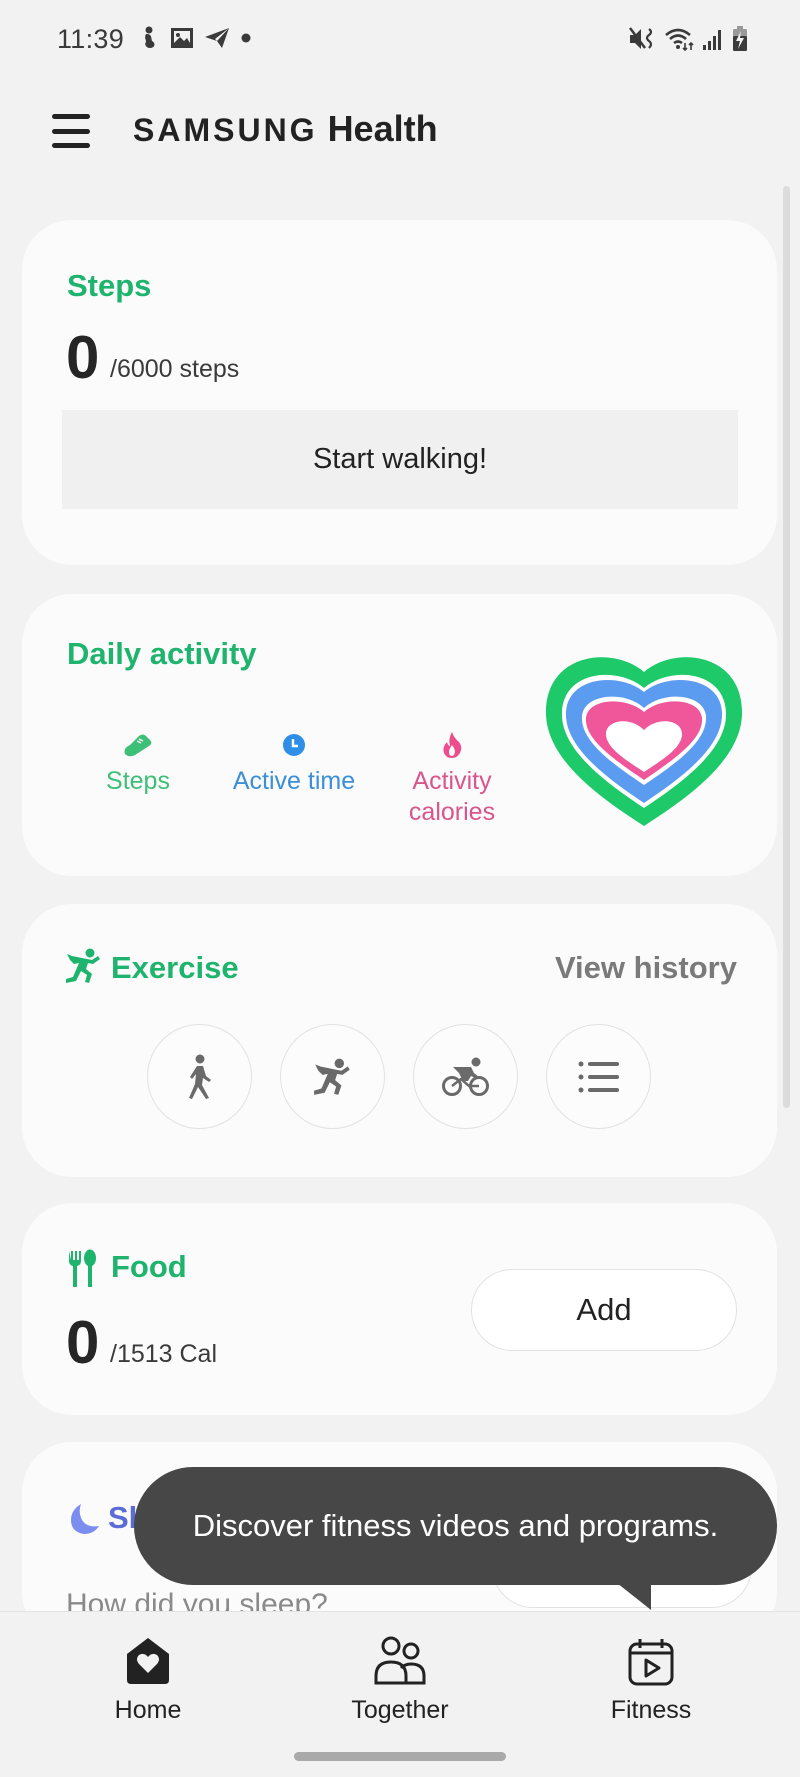 Image resolution: width=800 pixels, height=1777 pixels. Describe the element at coordinates (452, 812) in the screenshot. I see `activity-calories-label-line2: calories` at that location.